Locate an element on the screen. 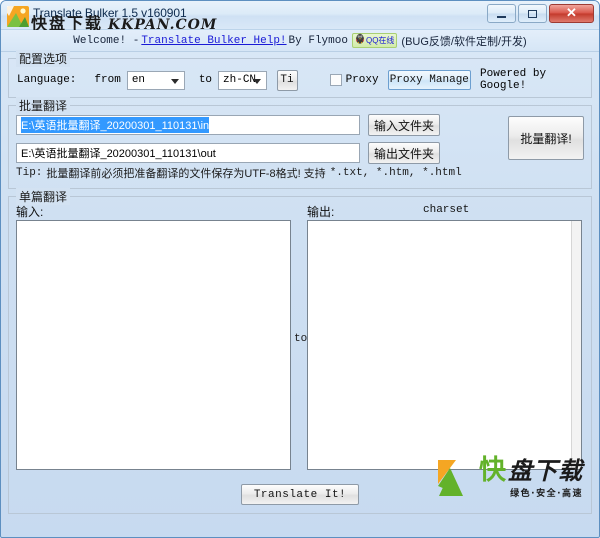  input-folder-field: E:\英语批量翻译_20200301_110131\in is located at coordinates (188, 125).